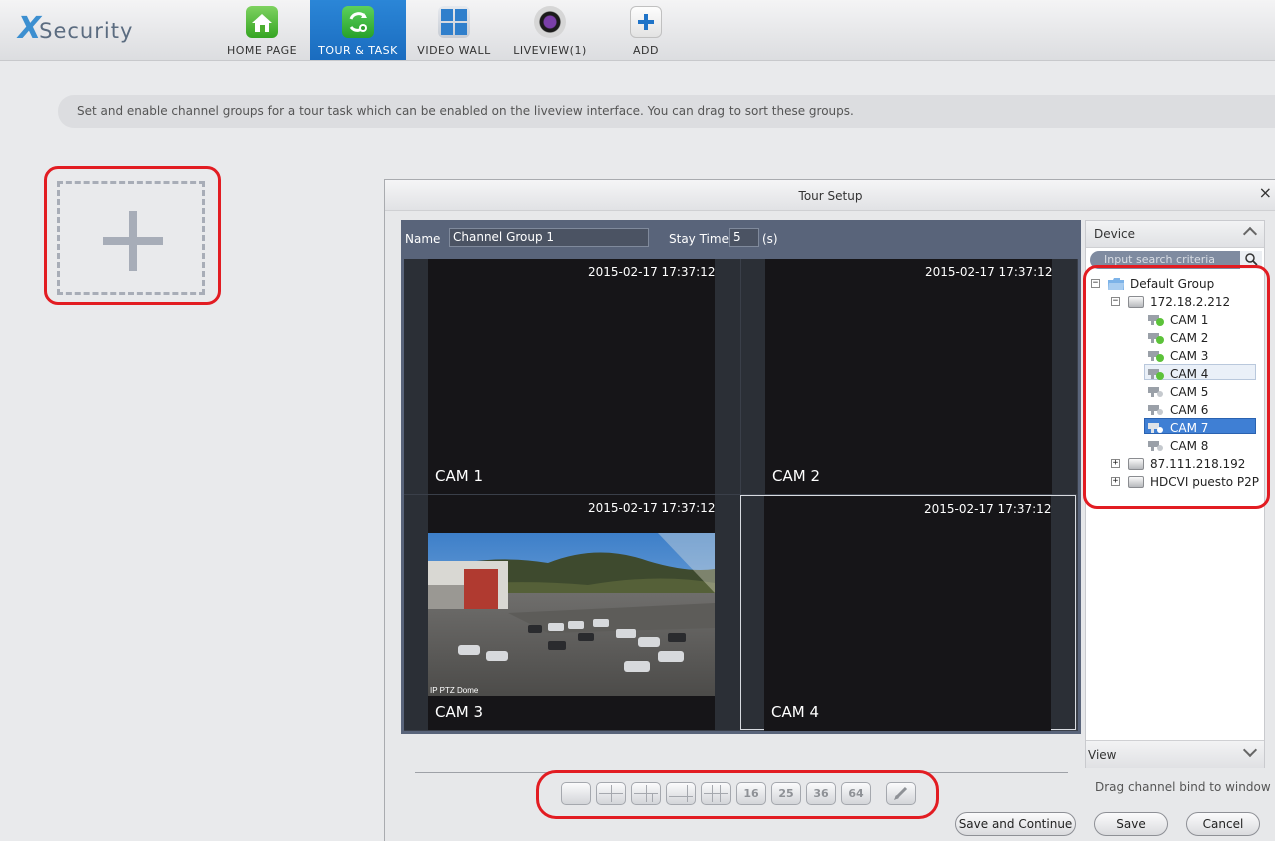  I want to click on stay-time-input: 5, so click(744, 237).